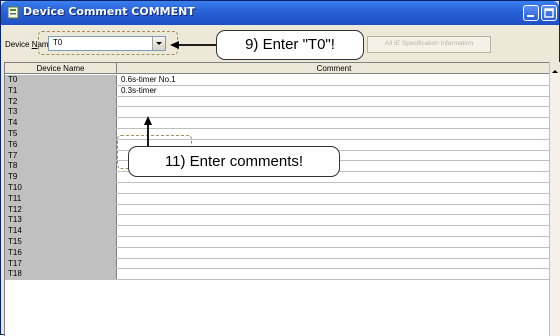 The image size is (560, 336). I want to click on chevron-down-icon, so click(159, 43).